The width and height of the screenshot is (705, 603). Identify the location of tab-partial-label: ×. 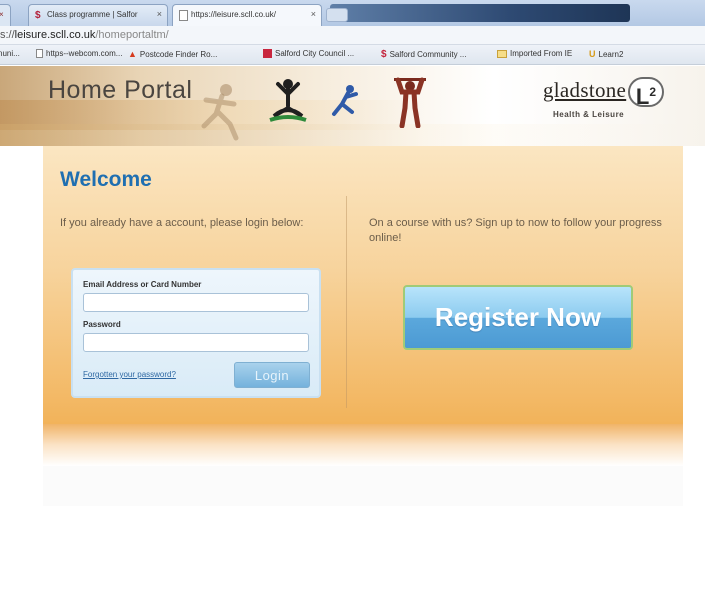
(2, 14).